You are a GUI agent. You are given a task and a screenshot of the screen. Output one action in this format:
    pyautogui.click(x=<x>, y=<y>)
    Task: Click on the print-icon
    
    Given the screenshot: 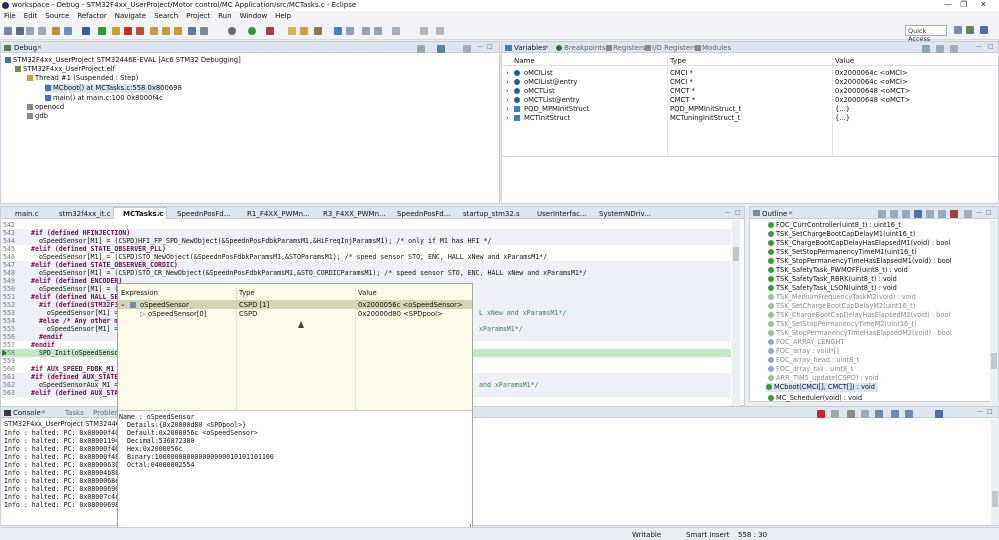 What is the action you would take?
    pyautogui.click(x=42, y=31)
    